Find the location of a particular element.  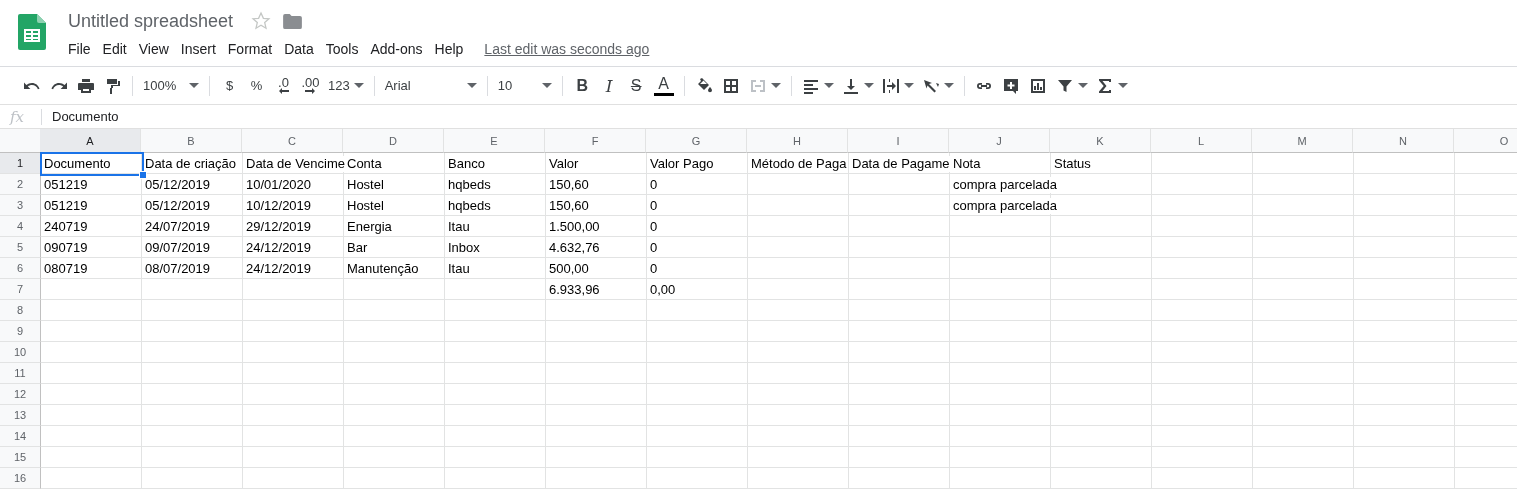

last-edit-link: Last edit was seconds ago is located at coordinates (567, 49).